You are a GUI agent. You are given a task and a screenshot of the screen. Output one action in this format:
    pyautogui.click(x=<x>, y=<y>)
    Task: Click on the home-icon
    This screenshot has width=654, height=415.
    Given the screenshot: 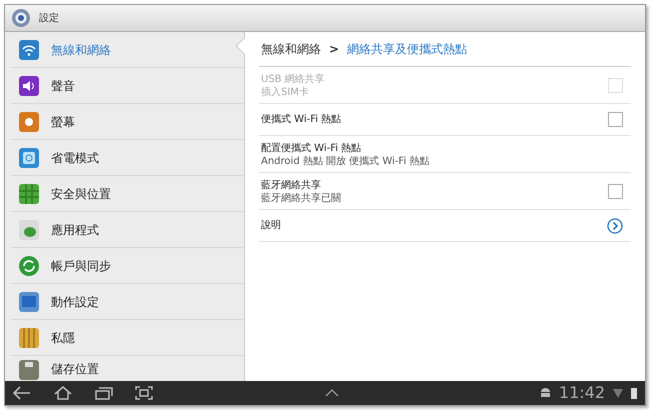 What is the action you would take?
    pyautogui.click(x=63, y=393)
    